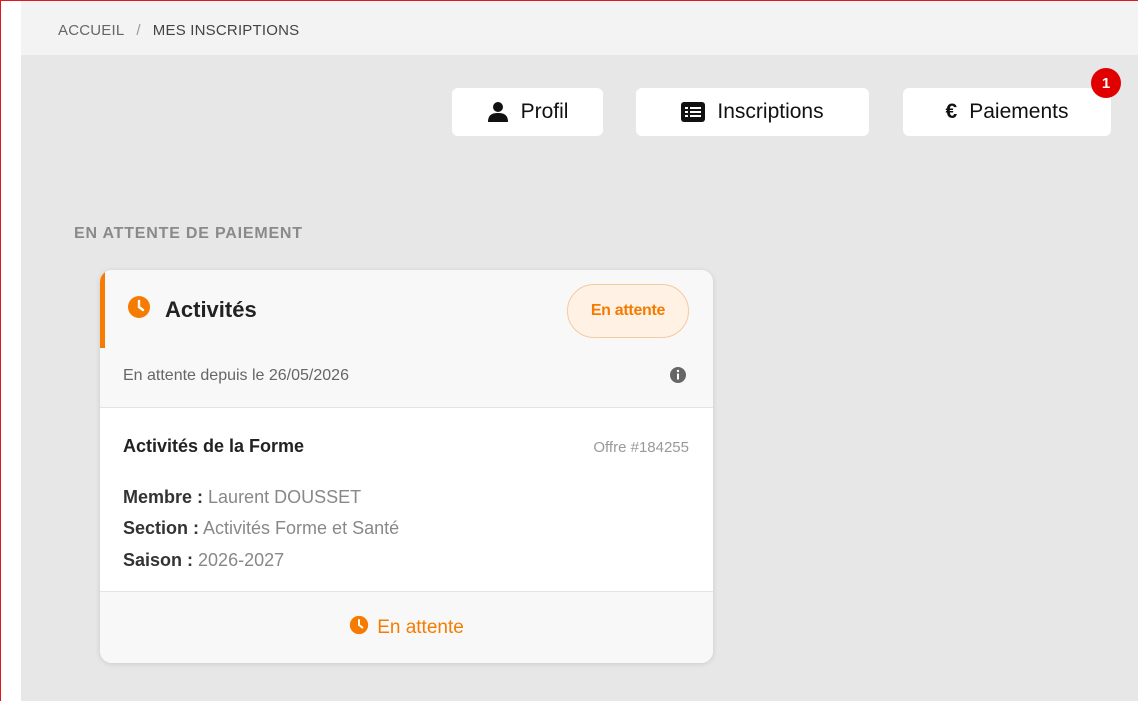 This screenshot has width=1138, height=701. What do you see at coordinates (158, 560) in the screenshot?
I see `season-label: Saison :` at bounding box center [158, 560].